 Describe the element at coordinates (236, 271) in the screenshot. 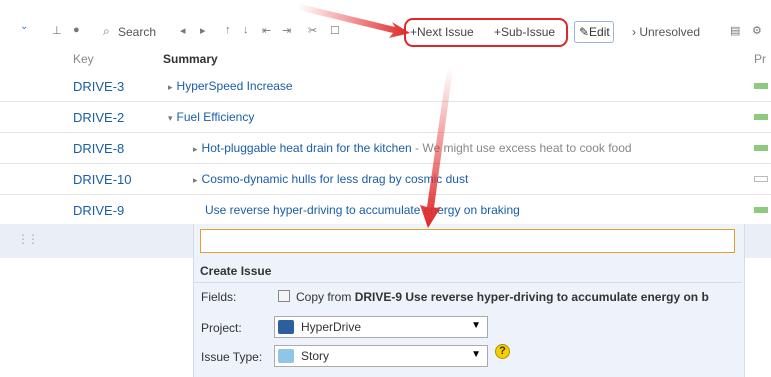

I see `create-issue-title: Create Issue` at that location.